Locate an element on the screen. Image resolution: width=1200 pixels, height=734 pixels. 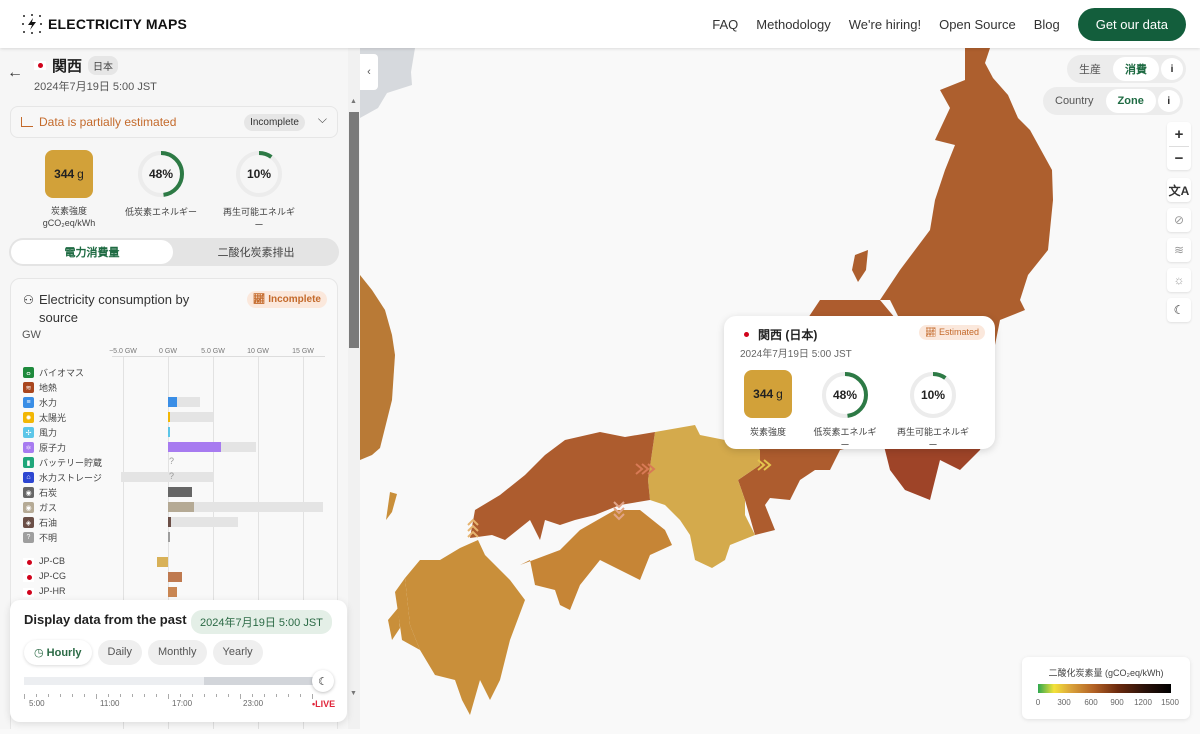
consumption-emission-toggle: 電力消費量 二酸化炭素排出 is located at coordinates (174, 252).